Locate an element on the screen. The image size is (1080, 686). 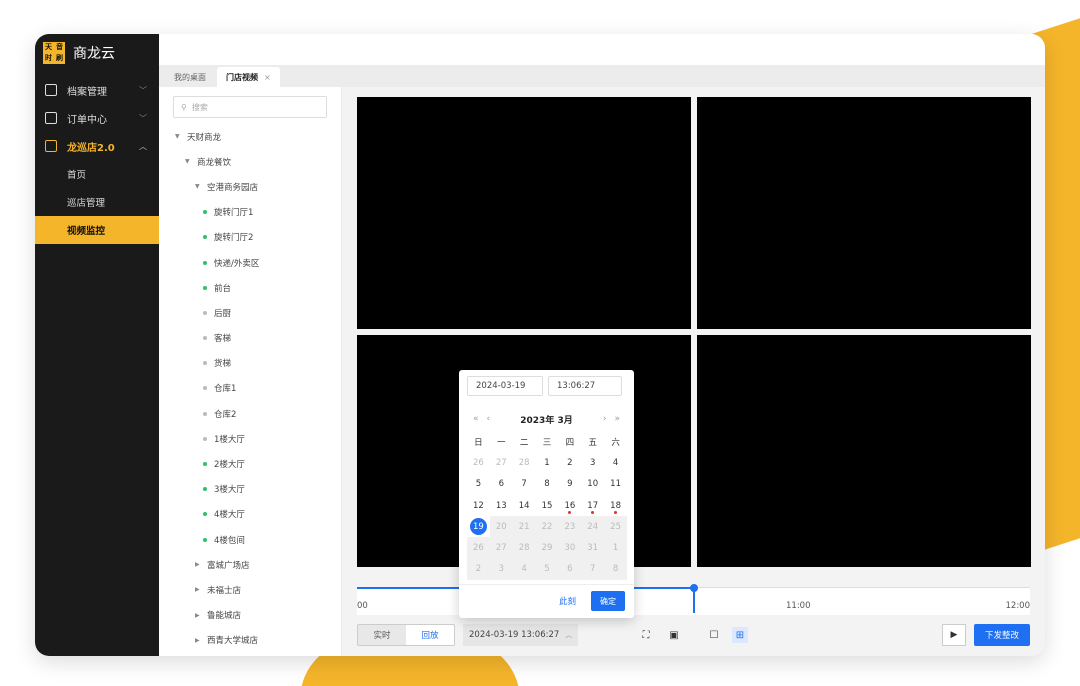
fullscreen-icon: ⛶ is located at coordinates (646, 635).